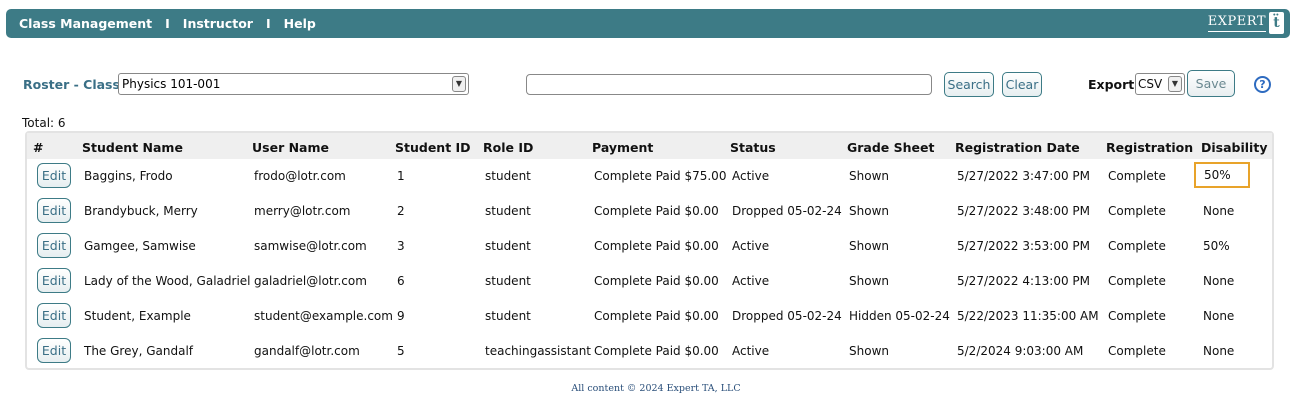 This screenshot has height=412, width=1298. Describe the element at coordinates (323, 316) in the screenshot. I see `cell-user-name: student@example.com` at that location.